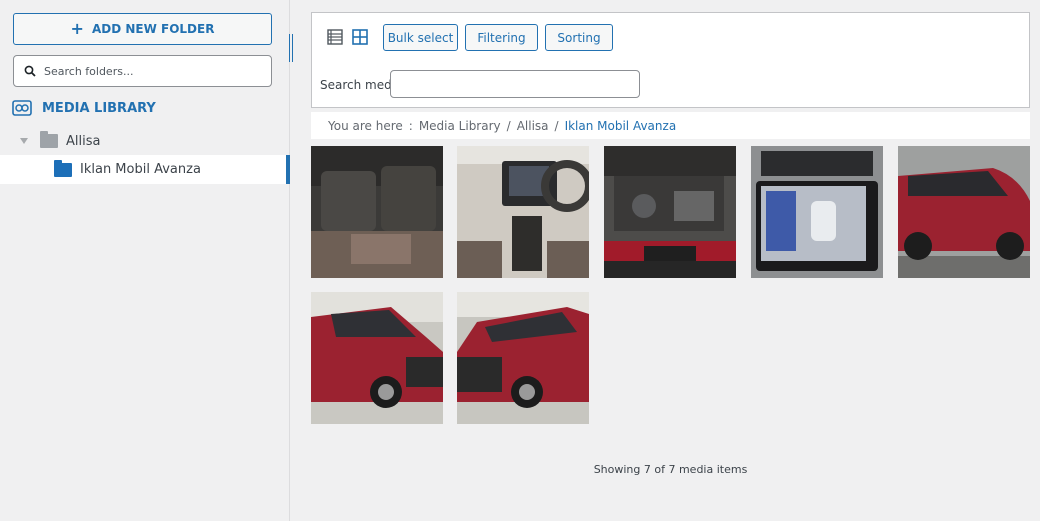 Image resolution: width=1040 pixels, height=521 pixels. Describe the element at coordinates (410, 125) in the screenshot. I see `breadcrumb-colon: :` at that location.